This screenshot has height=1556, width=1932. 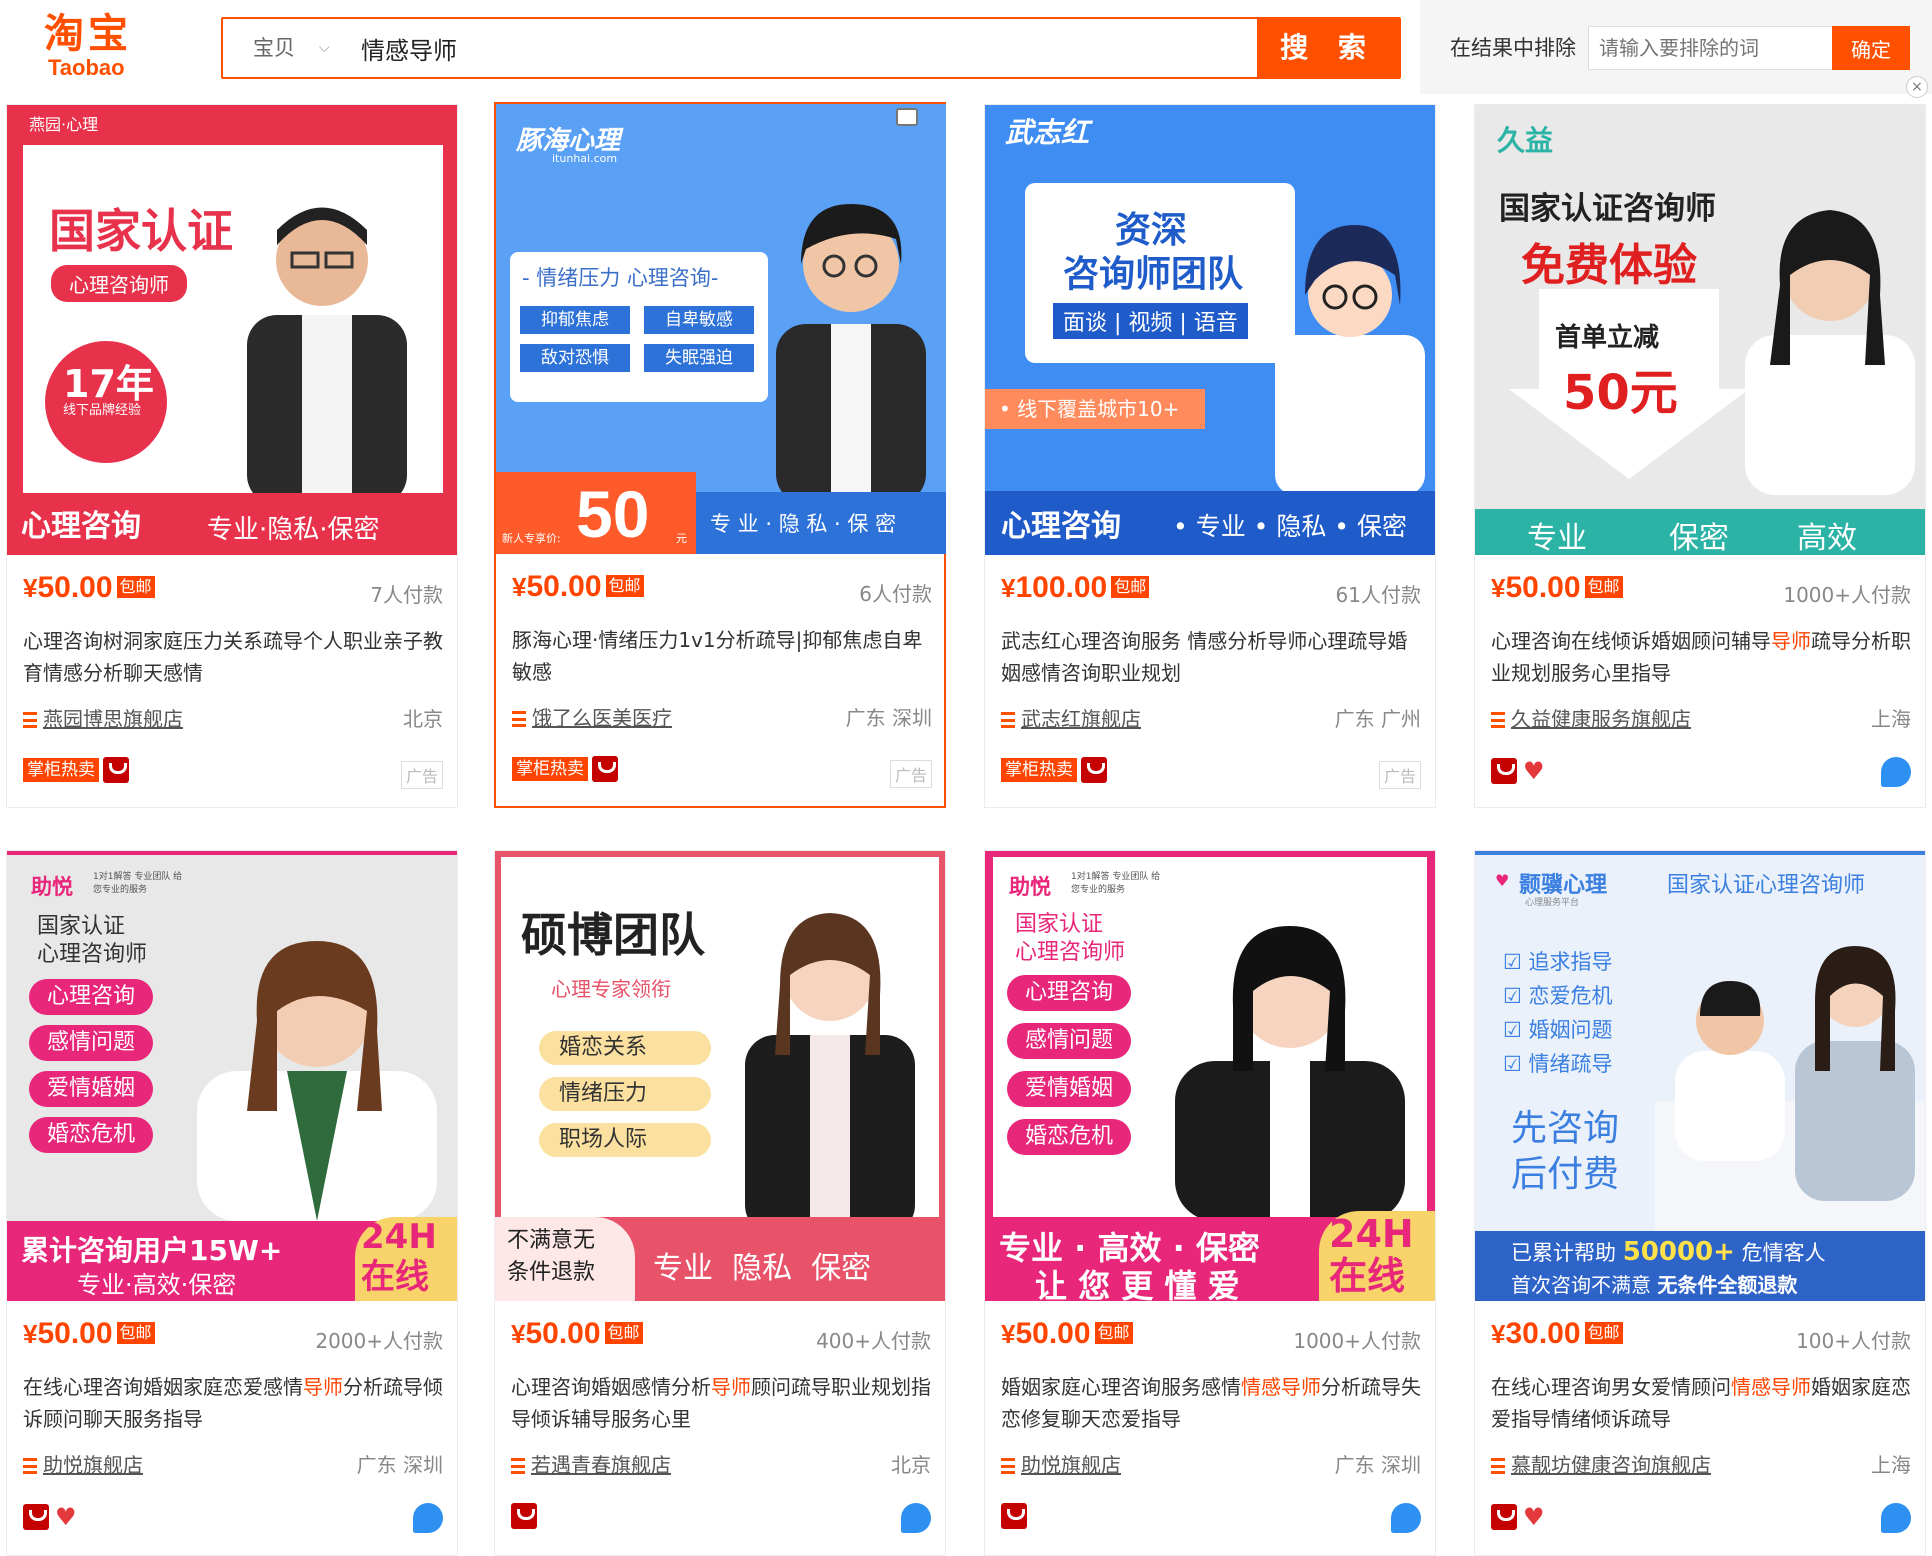 I want to click on taobao-logo: 淘宝 Taobao, so click(x=109, y=47).